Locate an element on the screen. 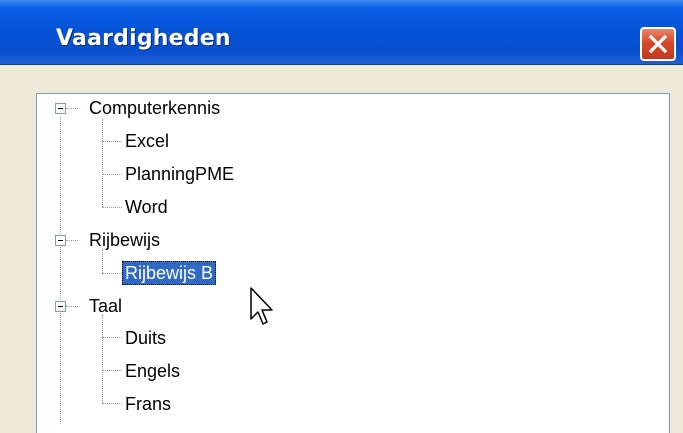 This screenshot has height=433, width=683. tree-node-rijbewijs-b: Rijbewijs B is located at coordinates (169, 273).